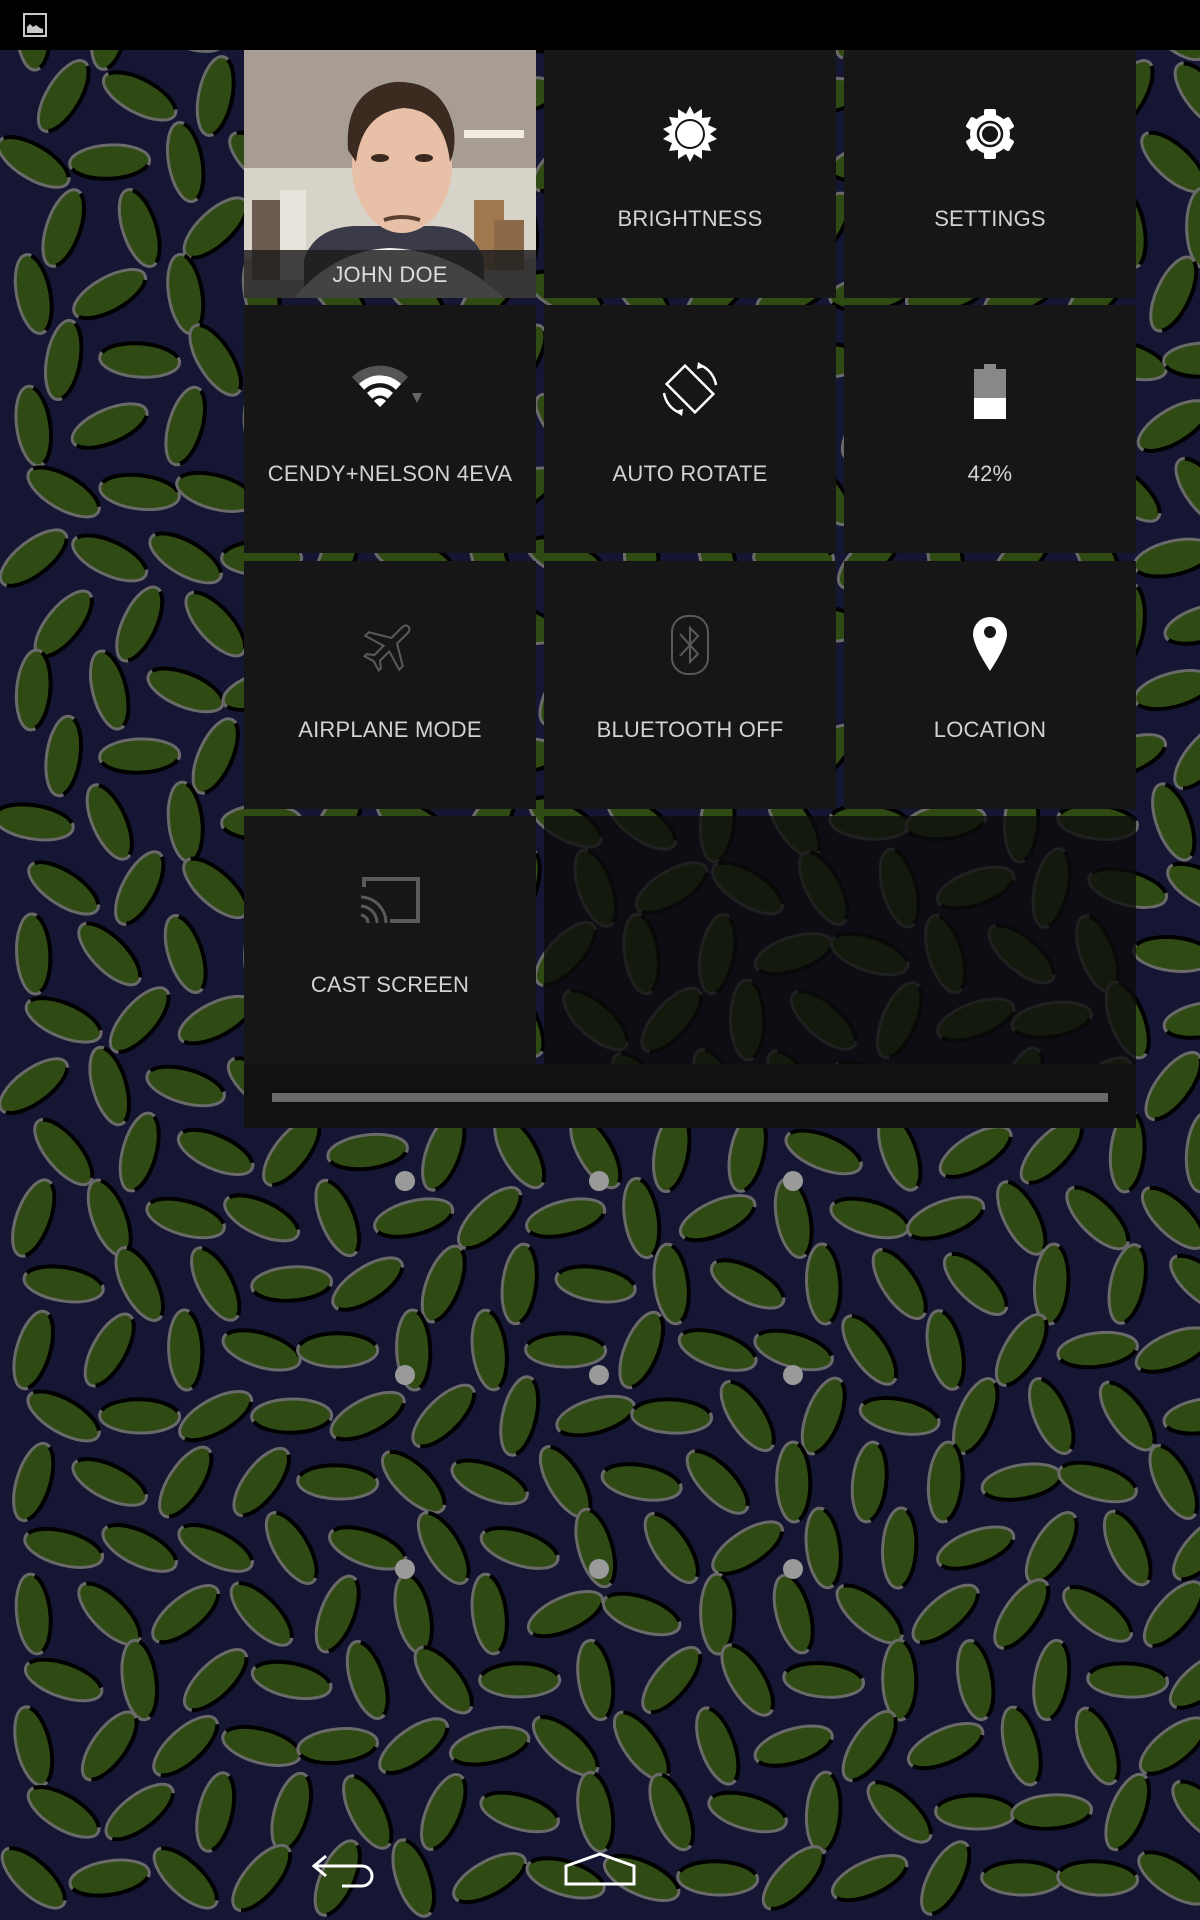 This screenshot has width=1200, height=1920. What do you see at coordinates (390, 174) in the screenshot?
I see `user-tile: JOHN DOE` at bounding box center [390, 174].